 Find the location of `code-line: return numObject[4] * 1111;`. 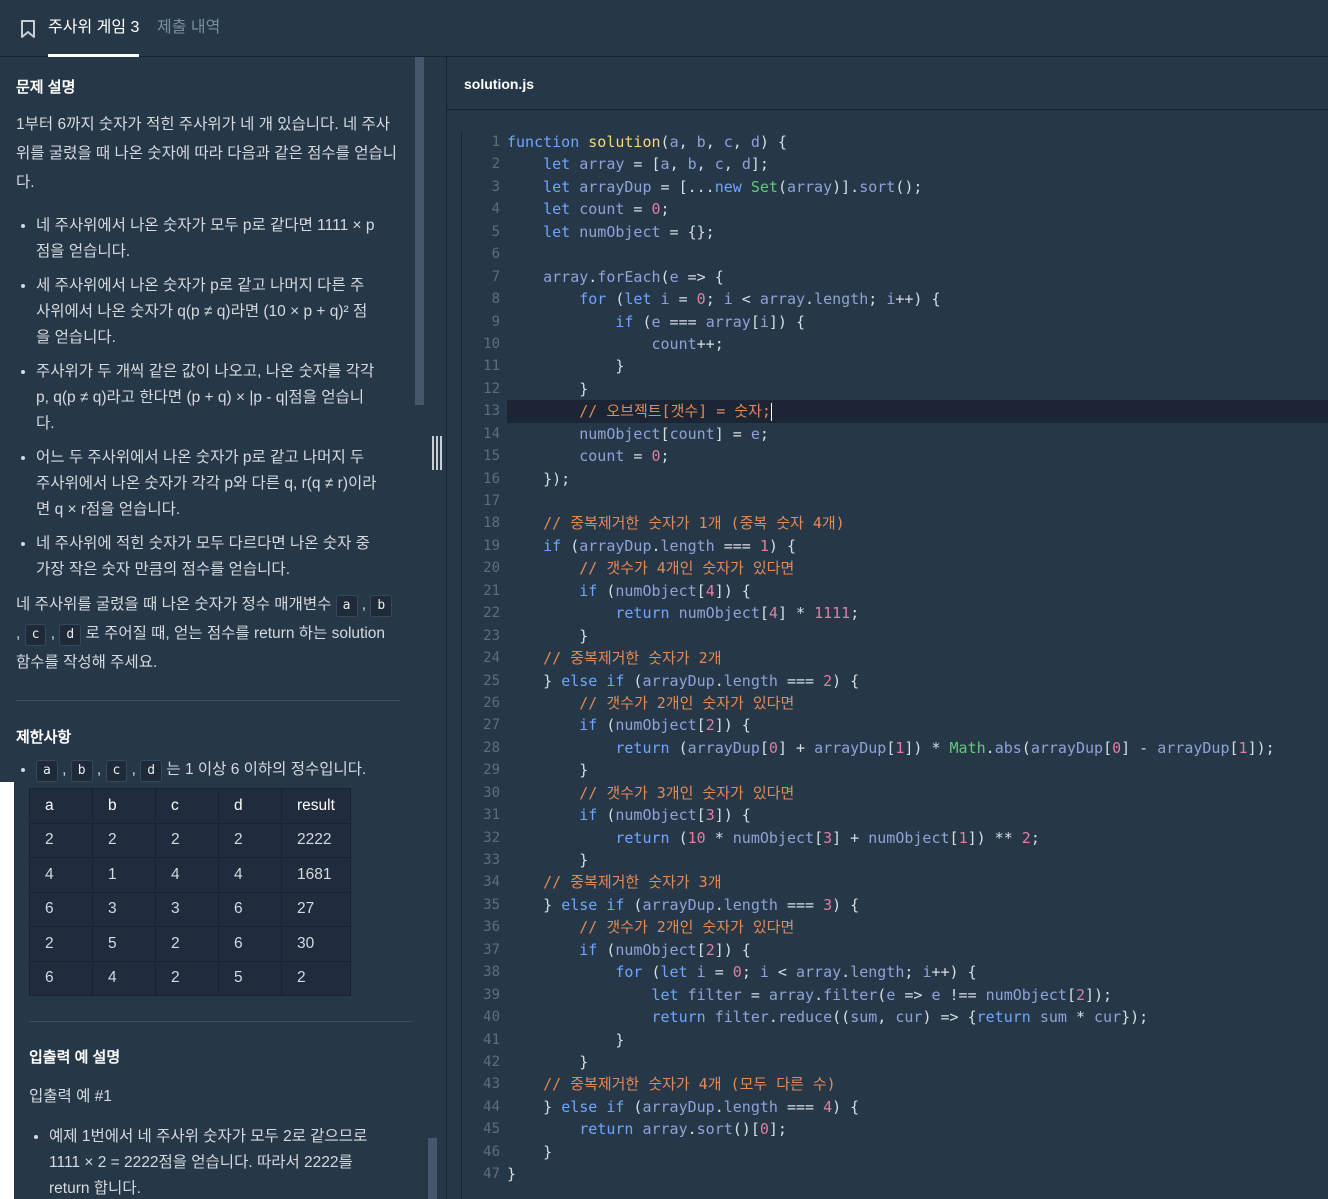

code-line: return numObject[4] * 1111; is located at coordinates (917, 613).